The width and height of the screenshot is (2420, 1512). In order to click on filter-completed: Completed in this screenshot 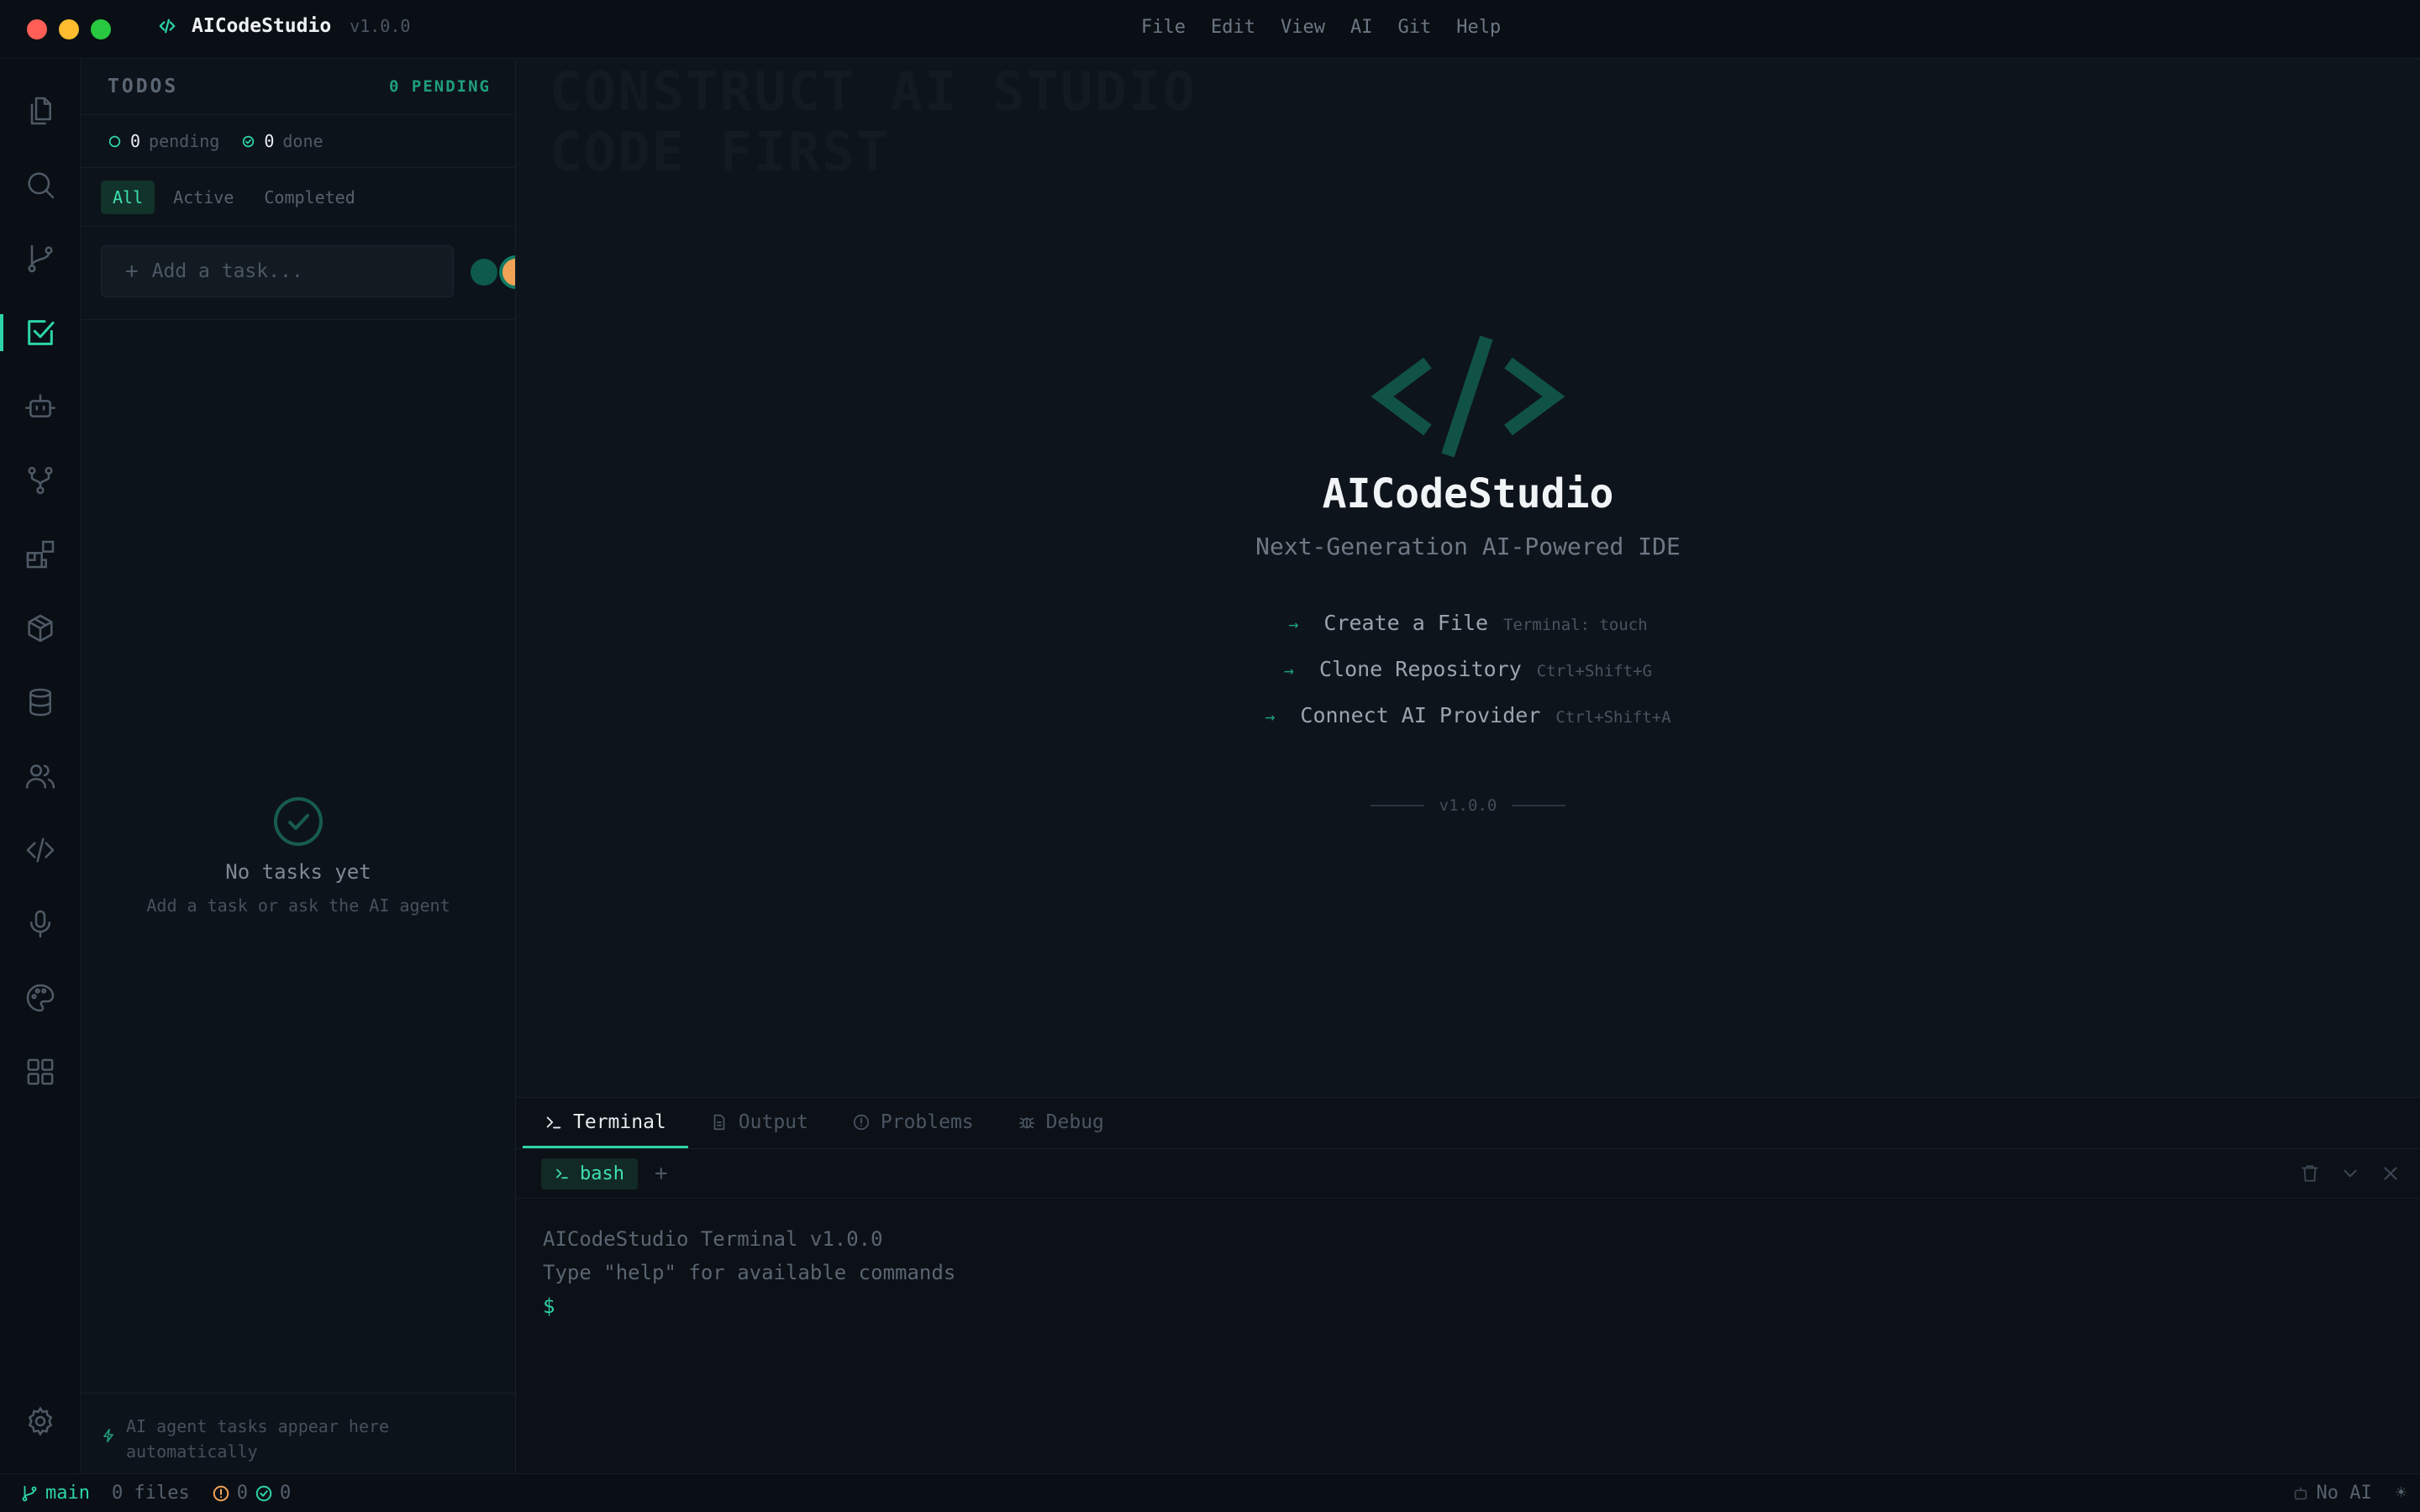, I will do `click(309, 197)`.